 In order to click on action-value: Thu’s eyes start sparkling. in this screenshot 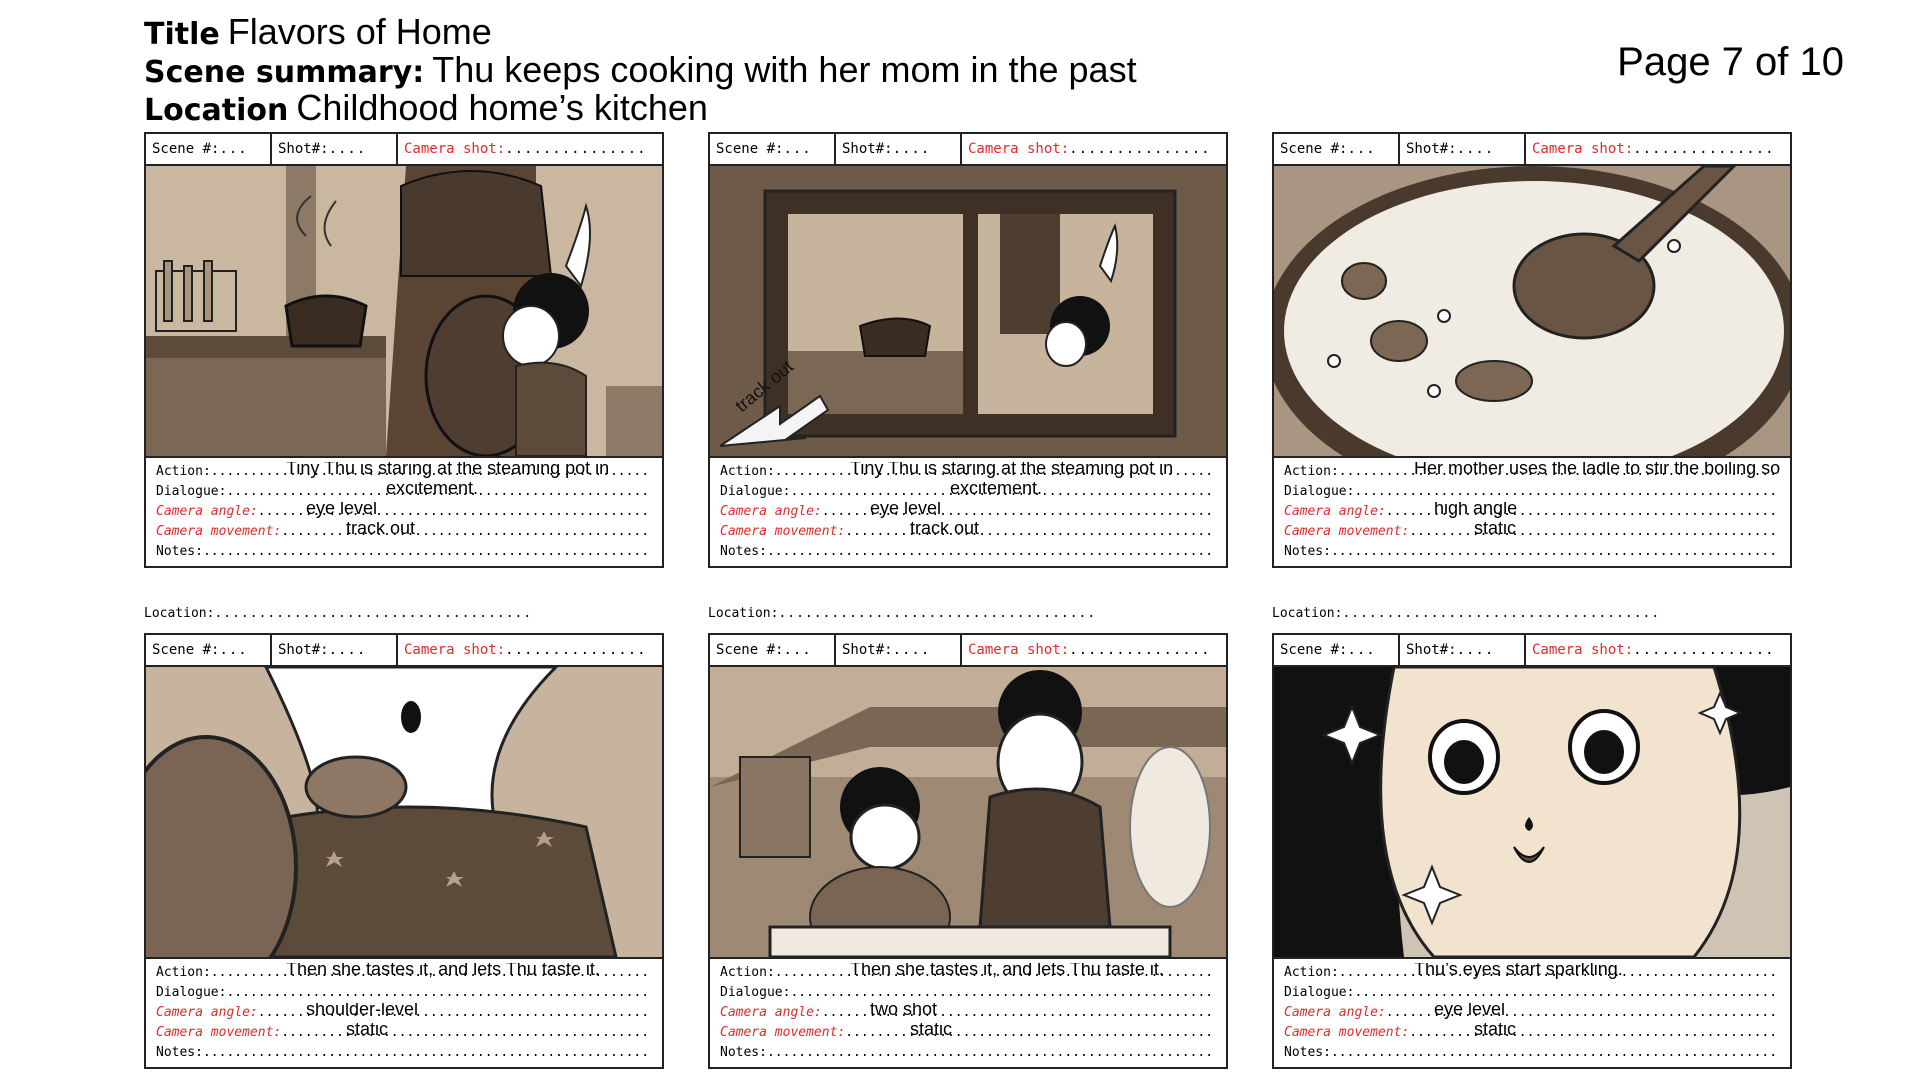, I will do `click(1518, 971)`.